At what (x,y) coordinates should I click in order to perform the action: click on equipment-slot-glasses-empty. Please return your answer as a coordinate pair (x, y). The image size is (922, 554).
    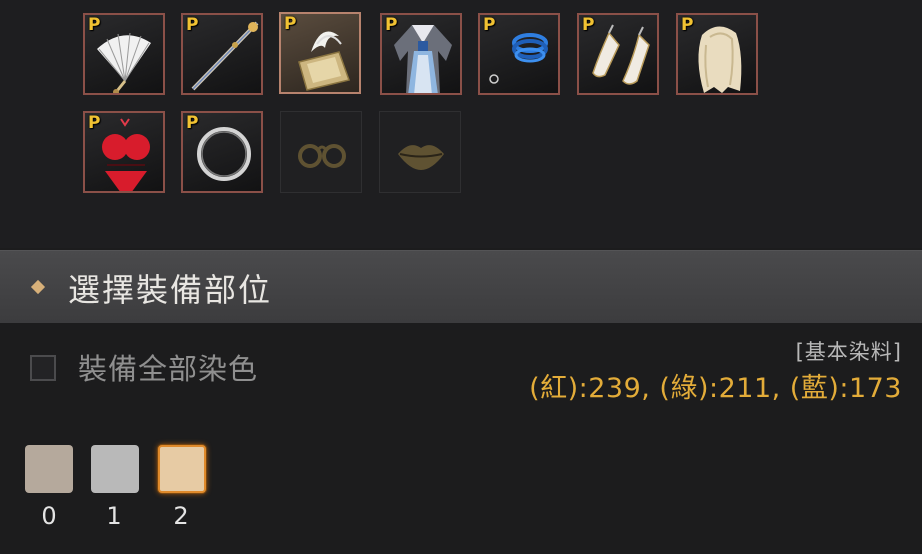
    Looking at the image, I should click on (321, 152).